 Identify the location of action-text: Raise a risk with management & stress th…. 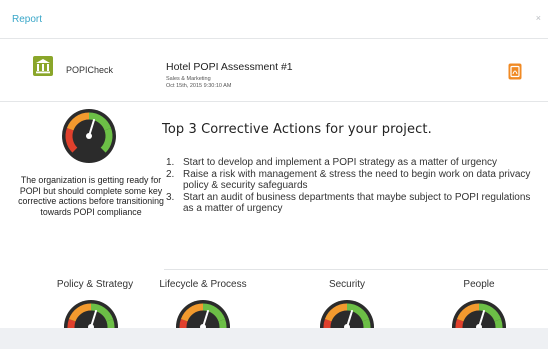
(357, 180).